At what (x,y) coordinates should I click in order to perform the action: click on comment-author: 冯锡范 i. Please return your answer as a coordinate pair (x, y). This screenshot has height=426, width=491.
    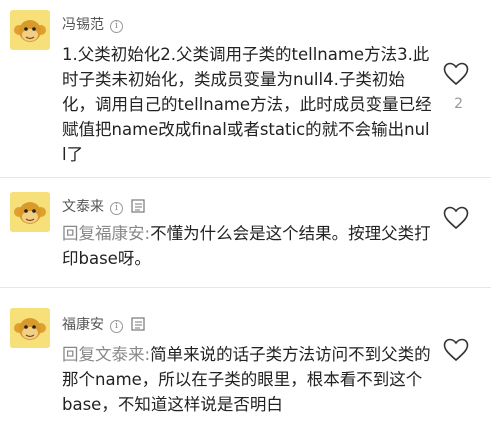
    Looking at the image, I should click on (92, 24).